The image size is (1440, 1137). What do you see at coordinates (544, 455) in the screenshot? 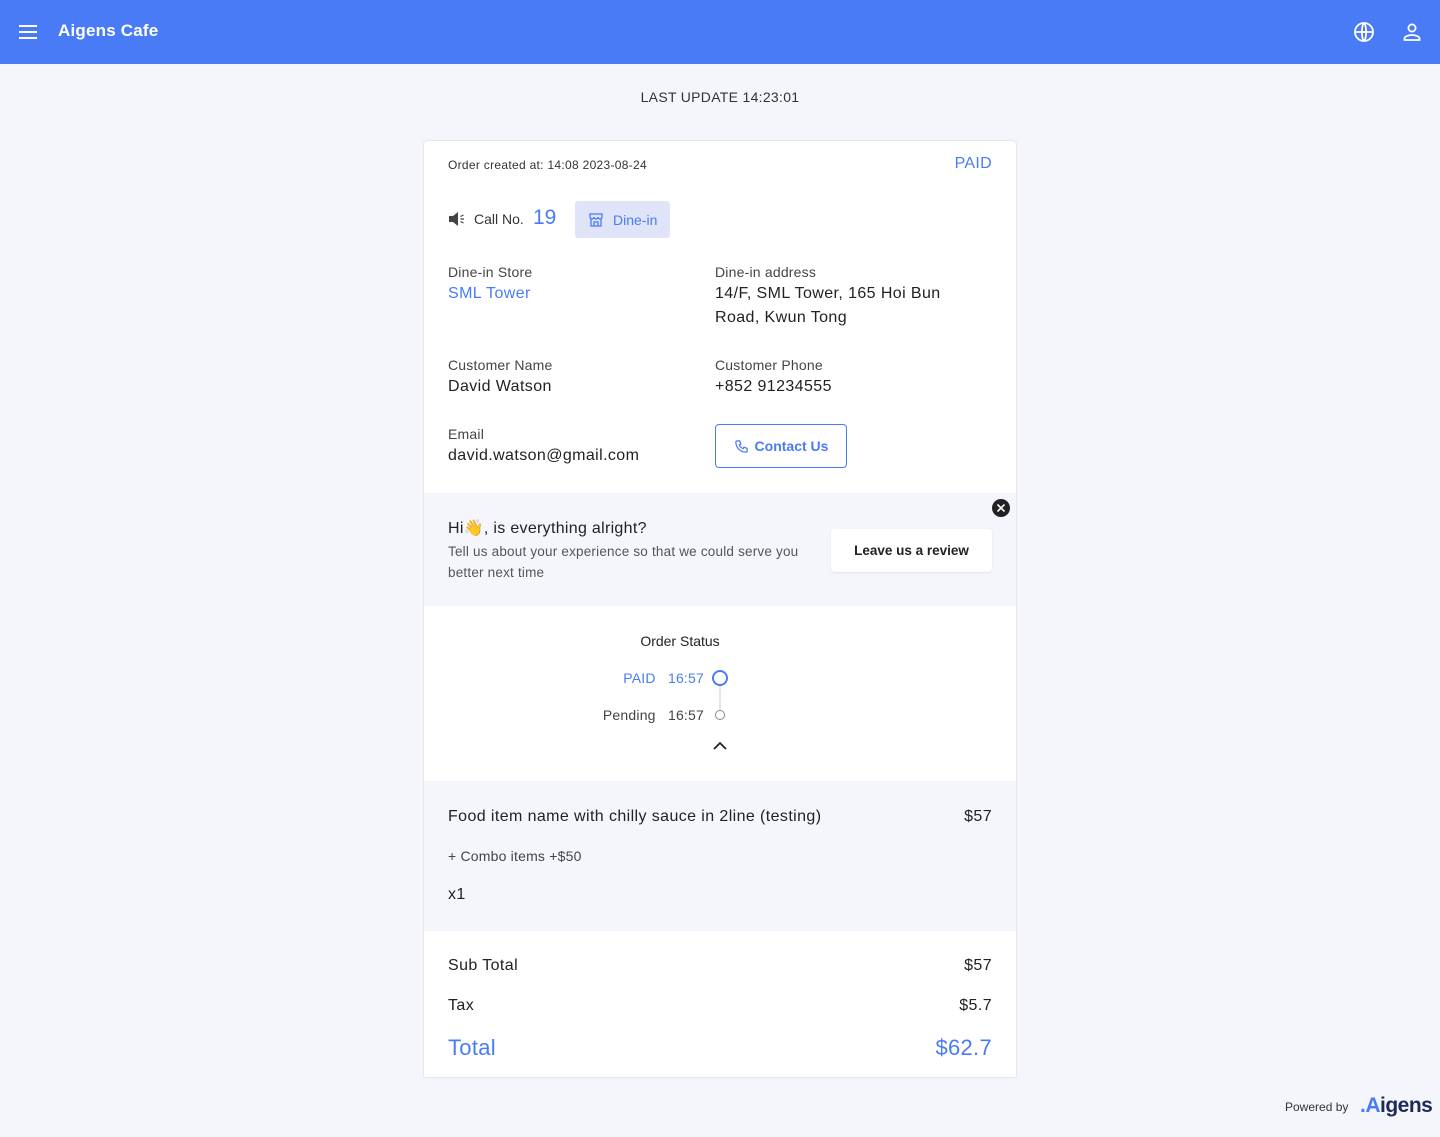
I see `email-value: david.watson@gmail.com` at bounding box center [544, 455].